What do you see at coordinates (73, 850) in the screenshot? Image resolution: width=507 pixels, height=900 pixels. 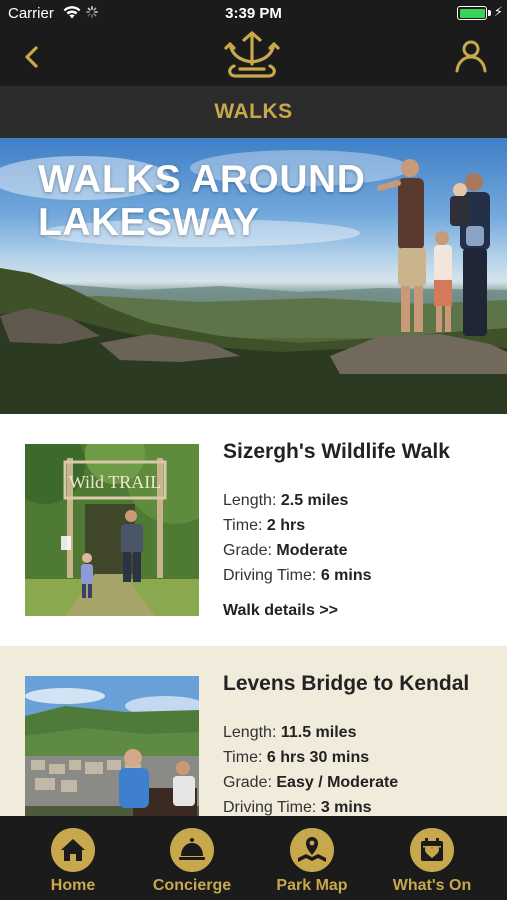 I see `home-icon` at bounding box center [73, 850].